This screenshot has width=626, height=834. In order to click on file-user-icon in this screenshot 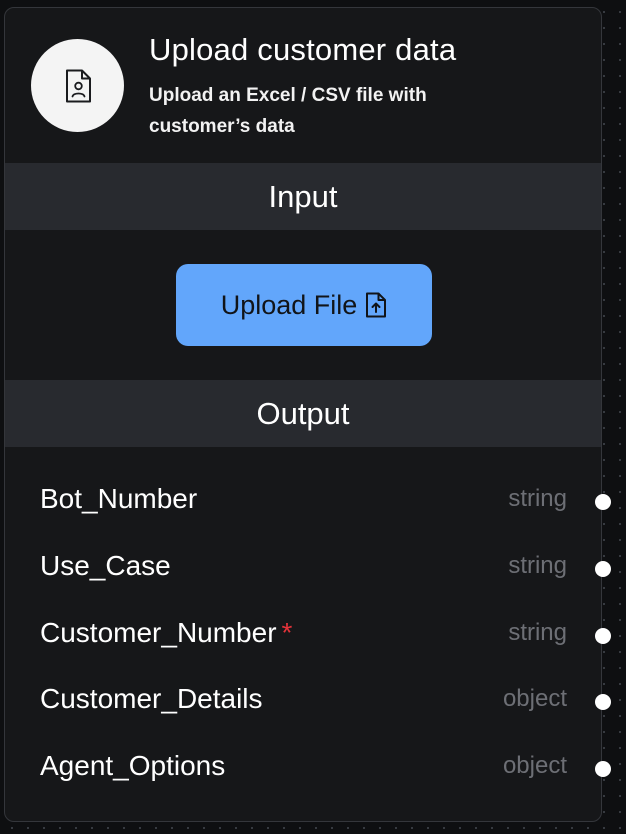, I will do `click(78, 85)`.